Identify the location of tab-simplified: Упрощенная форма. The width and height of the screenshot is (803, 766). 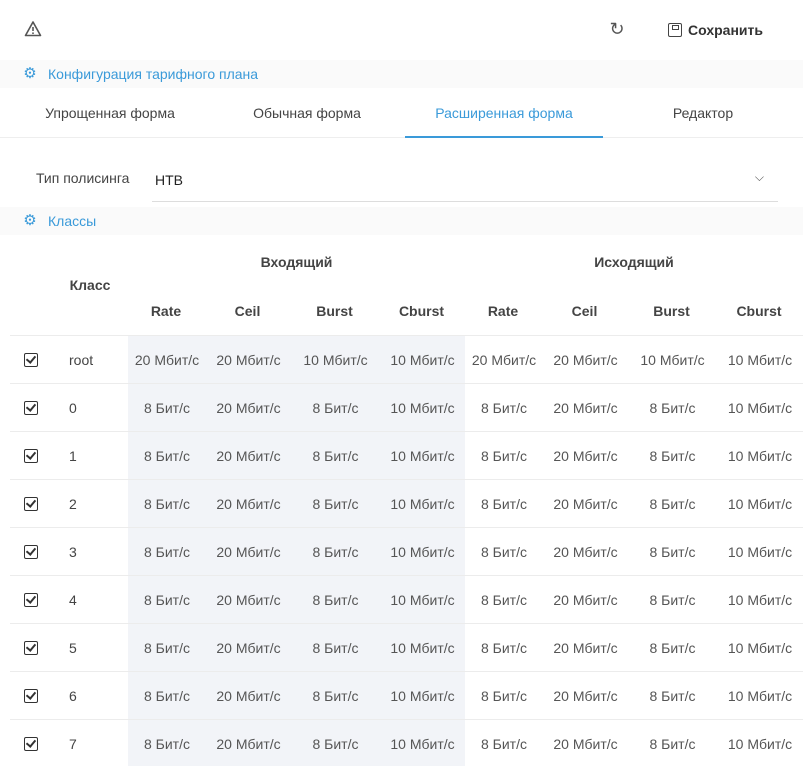
(110, 114).